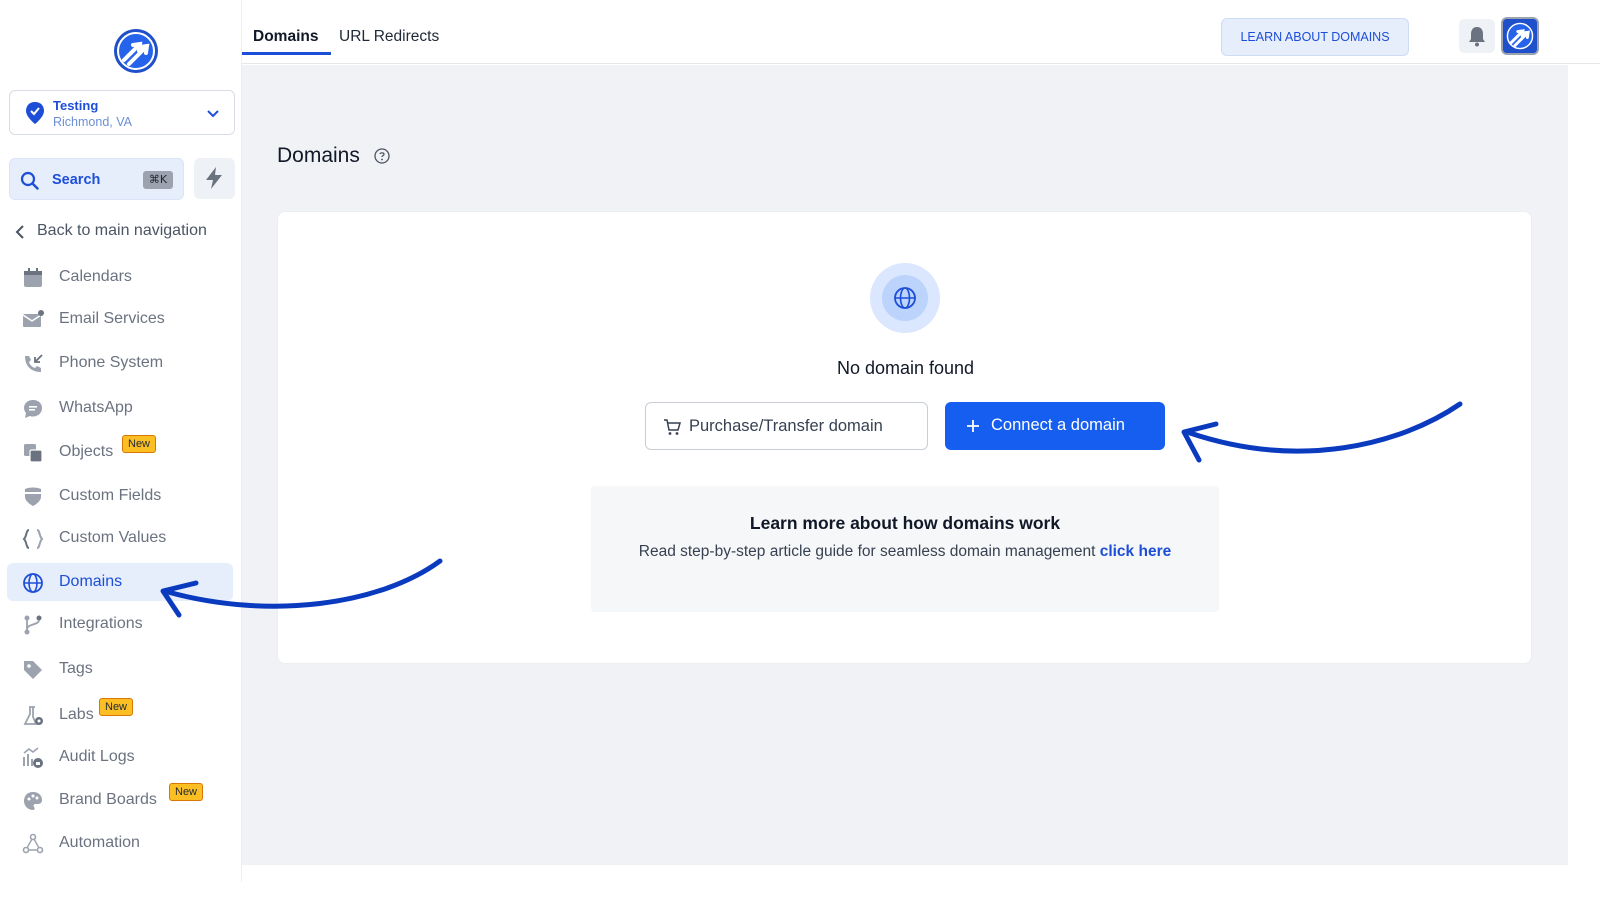 This screenshot has width=1600, height=900. I want to click on tab-label: Domains, so click(286, 36).